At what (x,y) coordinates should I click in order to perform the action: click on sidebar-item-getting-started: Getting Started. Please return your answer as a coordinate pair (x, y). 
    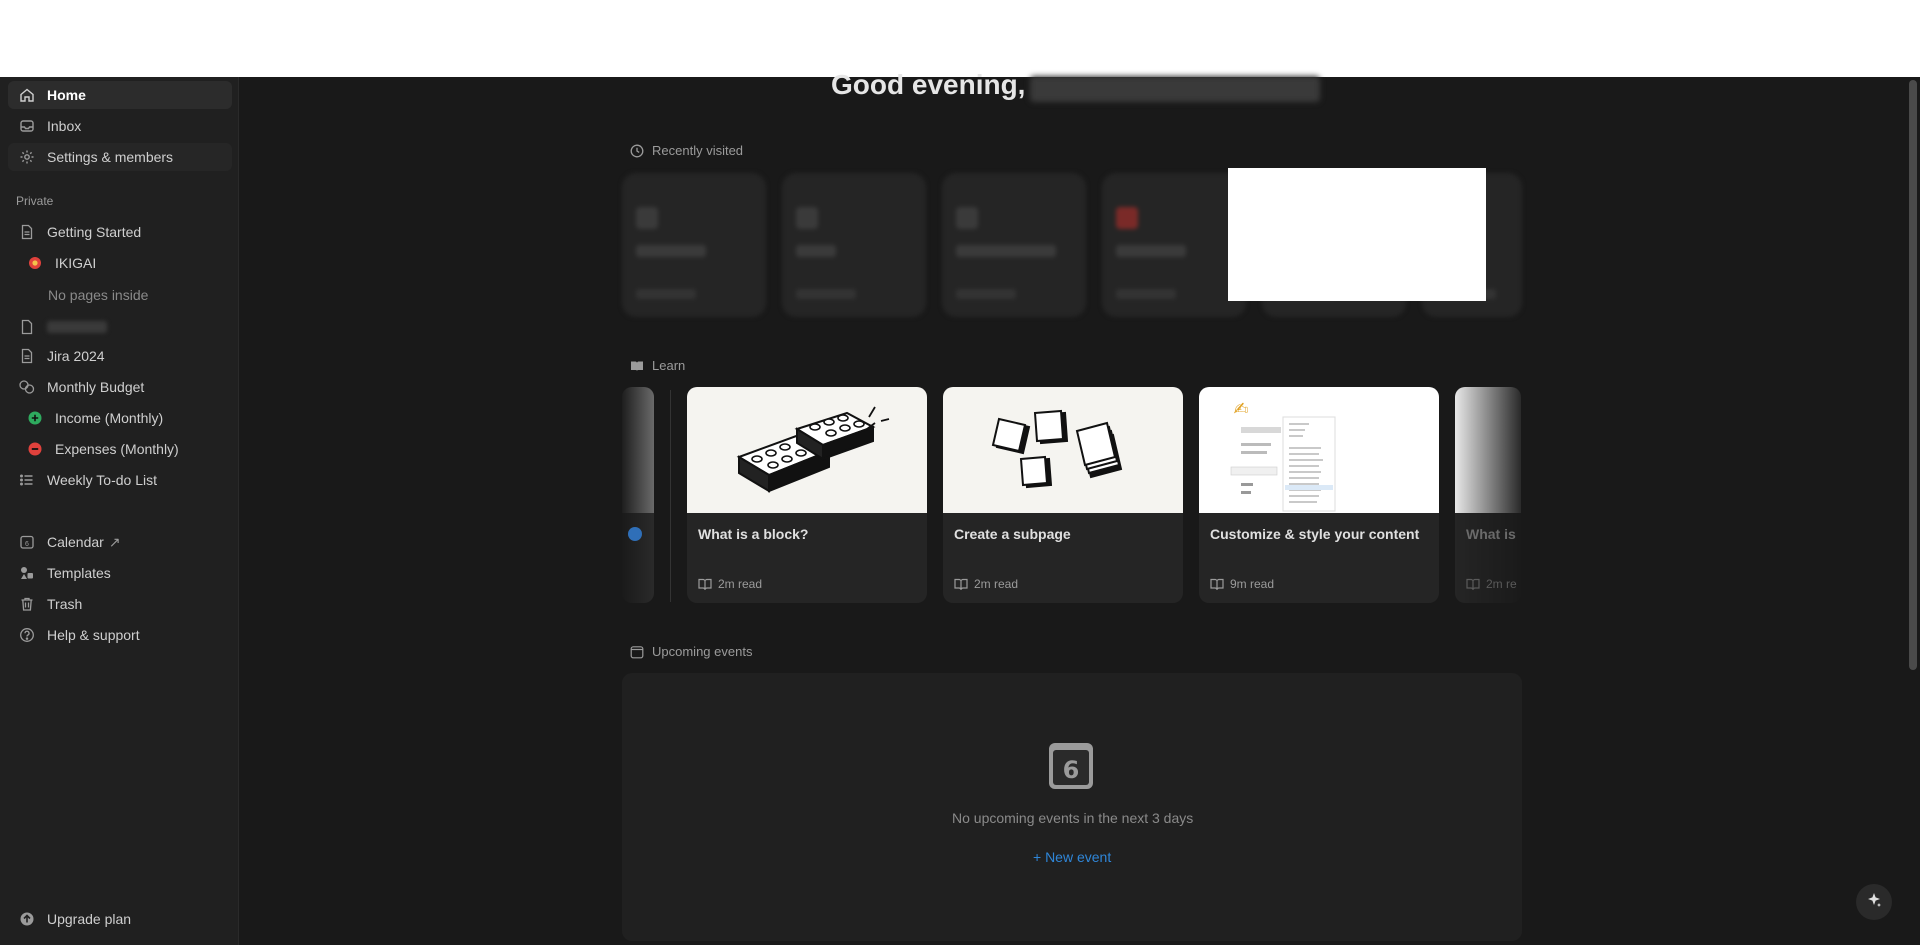
    Looking at the image, I should click on (120, 232).